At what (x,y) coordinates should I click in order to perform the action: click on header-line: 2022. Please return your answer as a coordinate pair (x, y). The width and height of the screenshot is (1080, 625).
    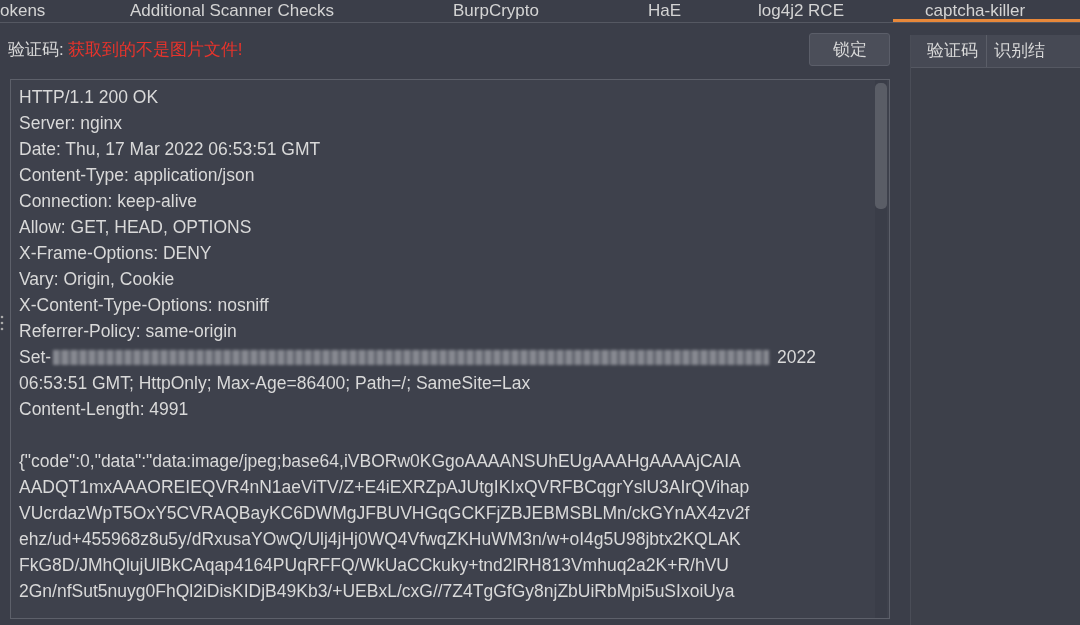
    Looking at the image, I should click on (797, 357).